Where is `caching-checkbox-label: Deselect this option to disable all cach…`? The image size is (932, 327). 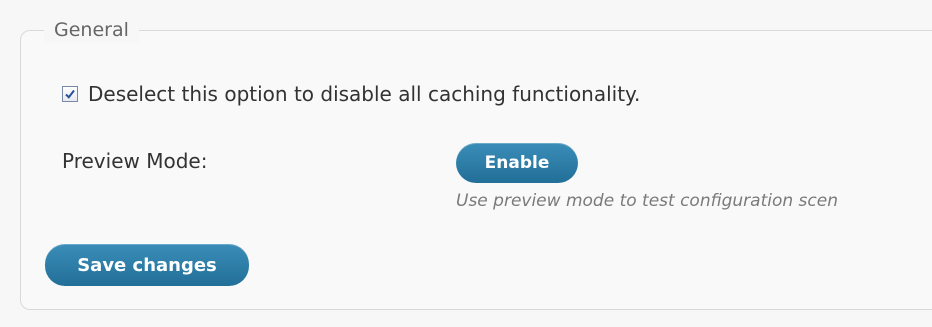
caching-checkbox-label: Deselect this option to disable all cach… is located at coordinates (364, 94).